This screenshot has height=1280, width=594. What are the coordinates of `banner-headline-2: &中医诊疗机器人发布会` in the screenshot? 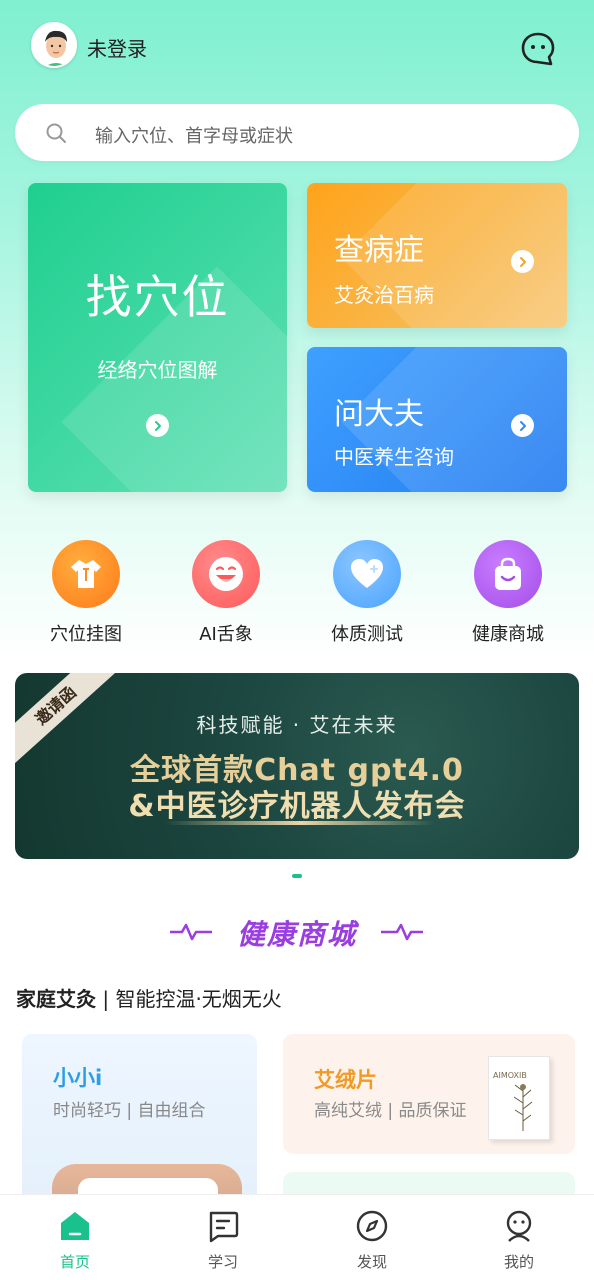 It's located at (297, 806).